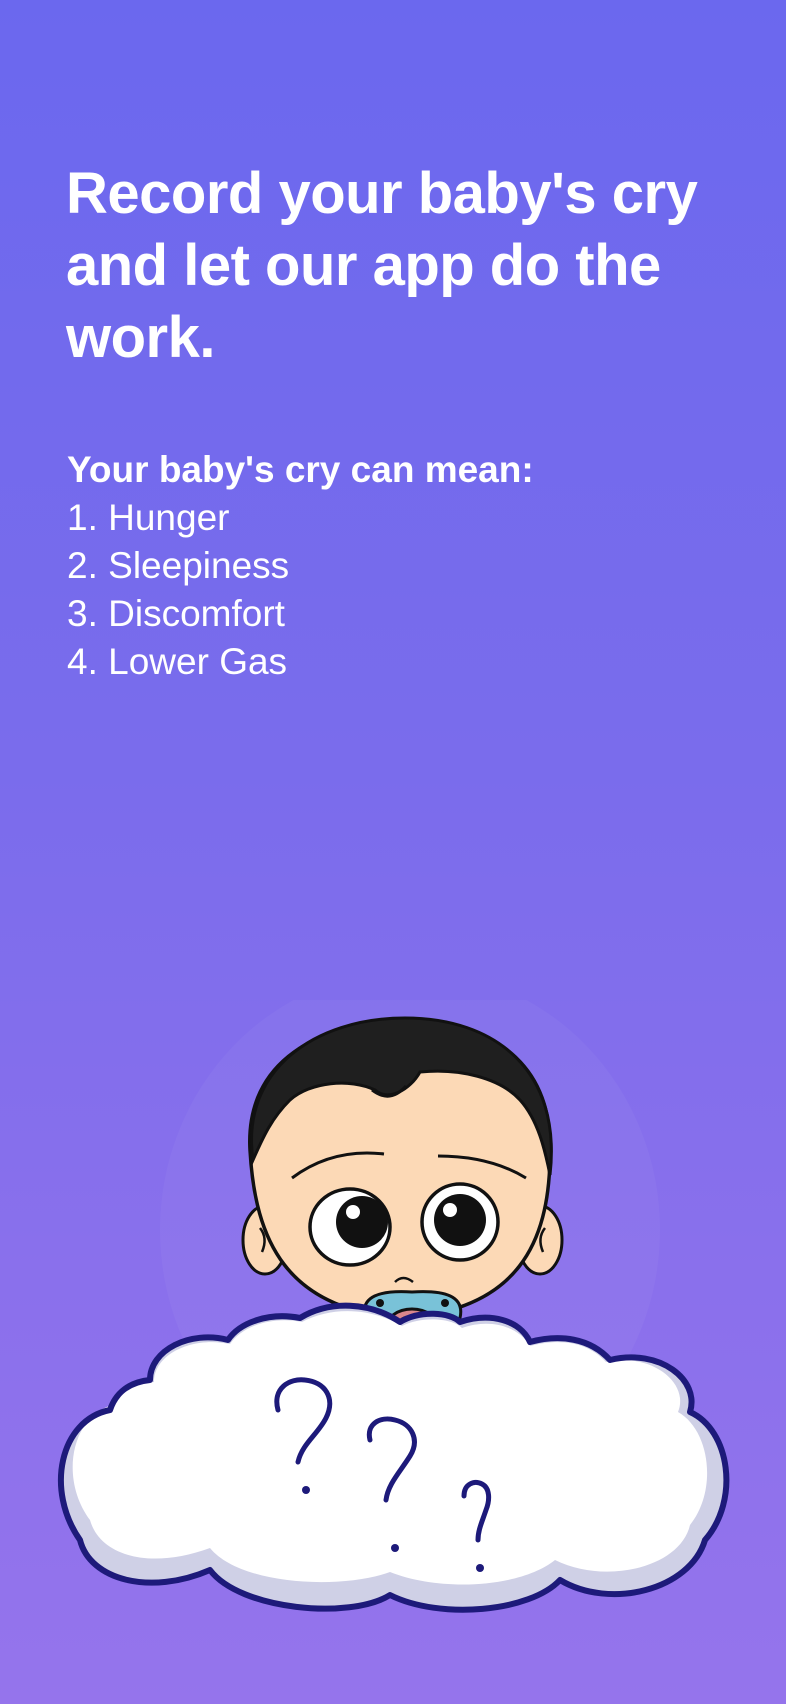  I want to click on cry-meaning-lower-gas: 4. Lower Gas, so click(177, 661).